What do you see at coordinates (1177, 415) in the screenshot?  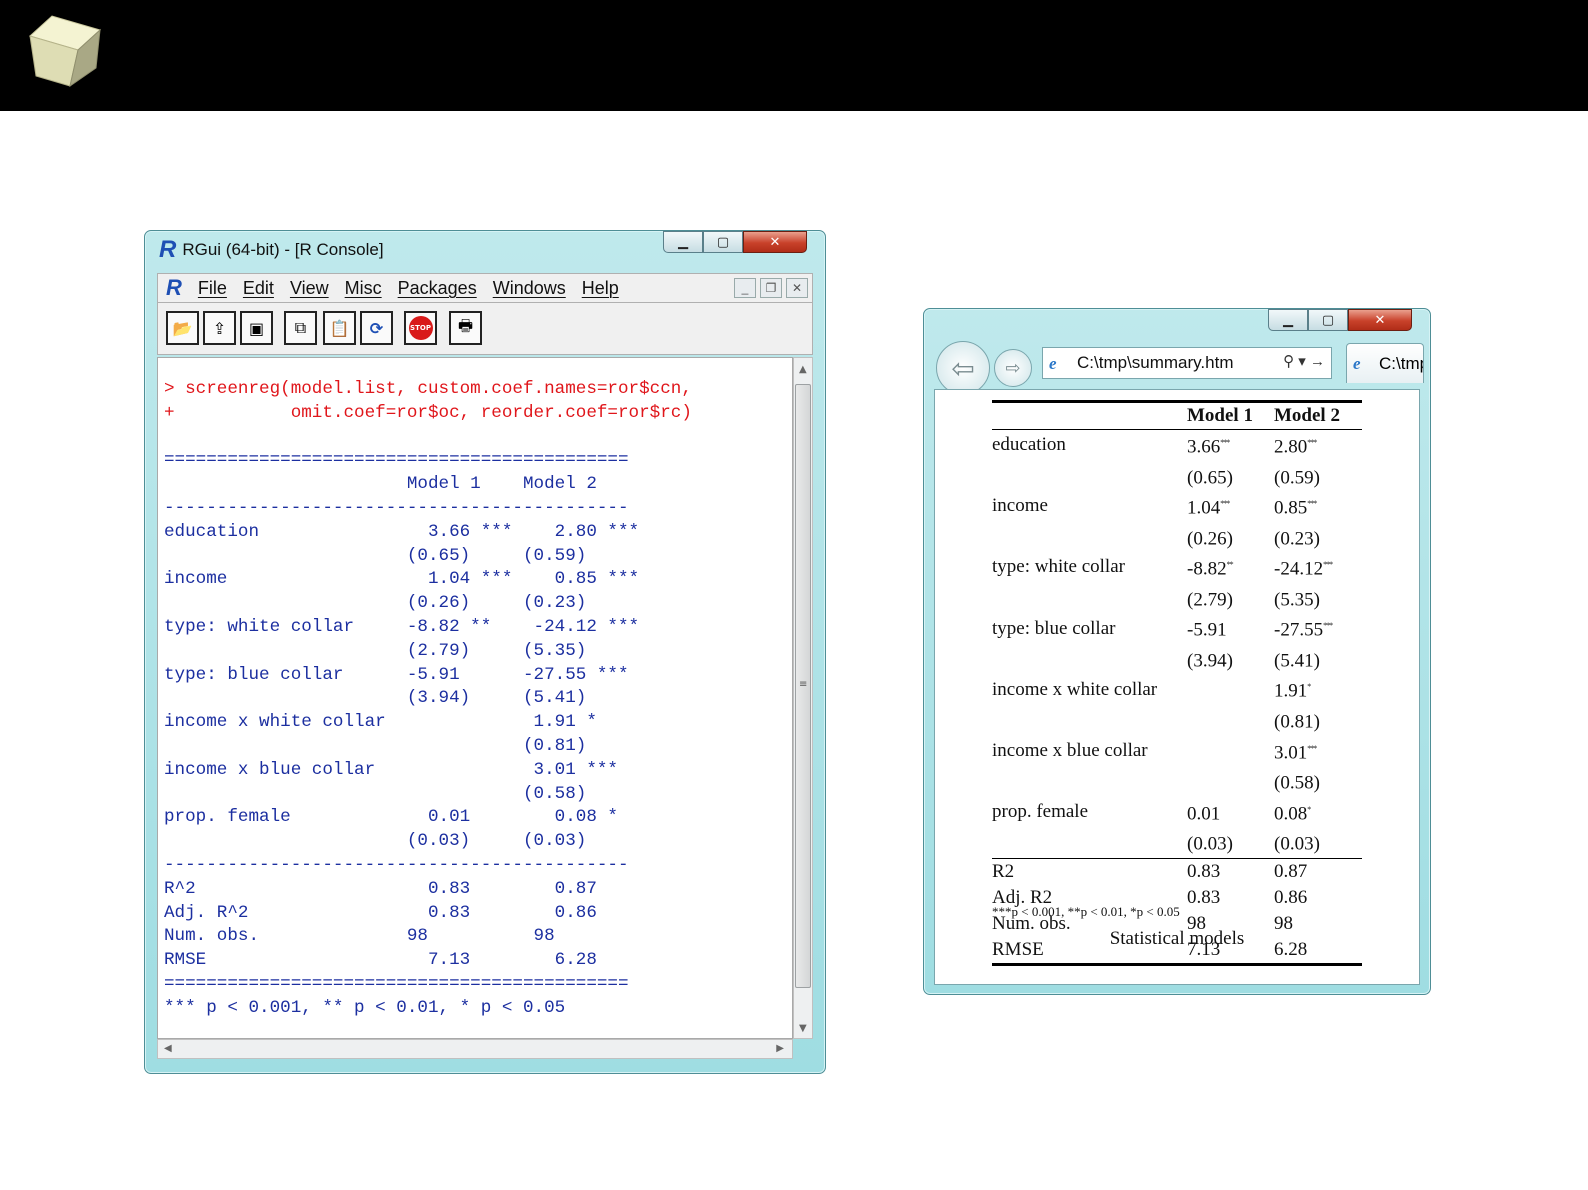 I see `table-header-row: Model 1 Model 2` at bounding box center [1177, 415].